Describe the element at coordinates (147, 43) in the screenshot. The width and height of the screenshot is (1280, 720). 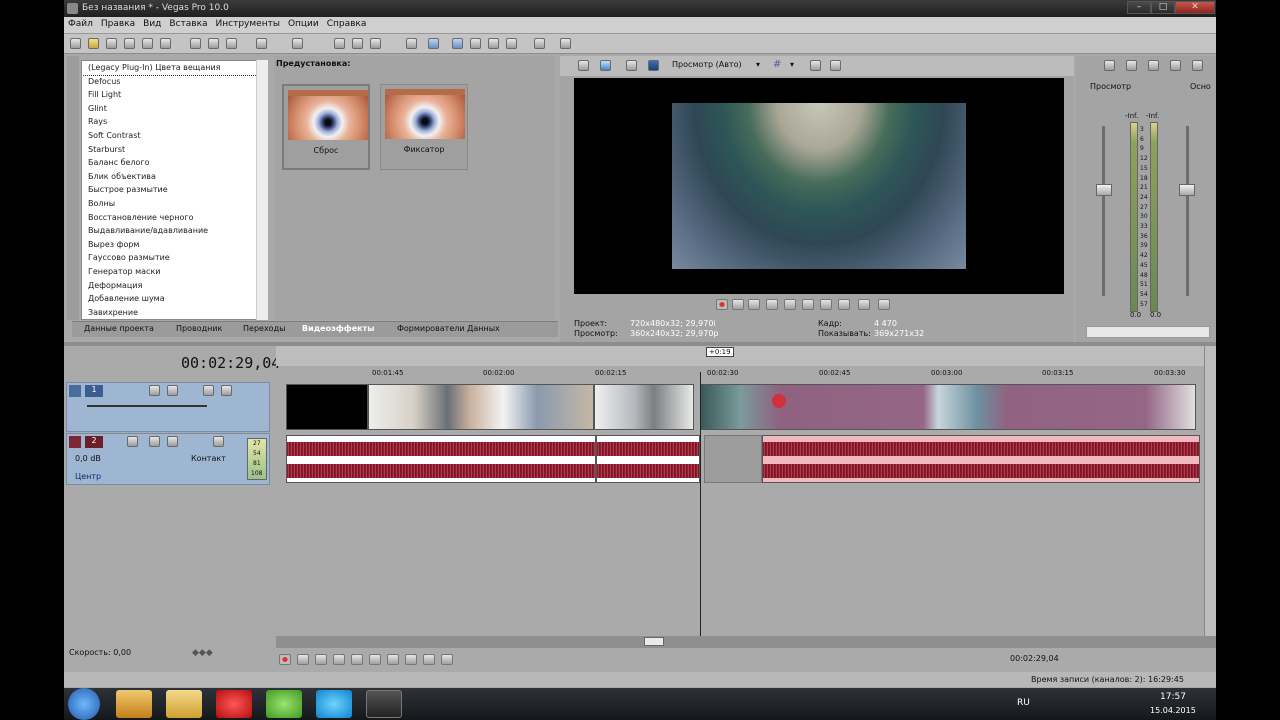
I see `render-icon` at that location.